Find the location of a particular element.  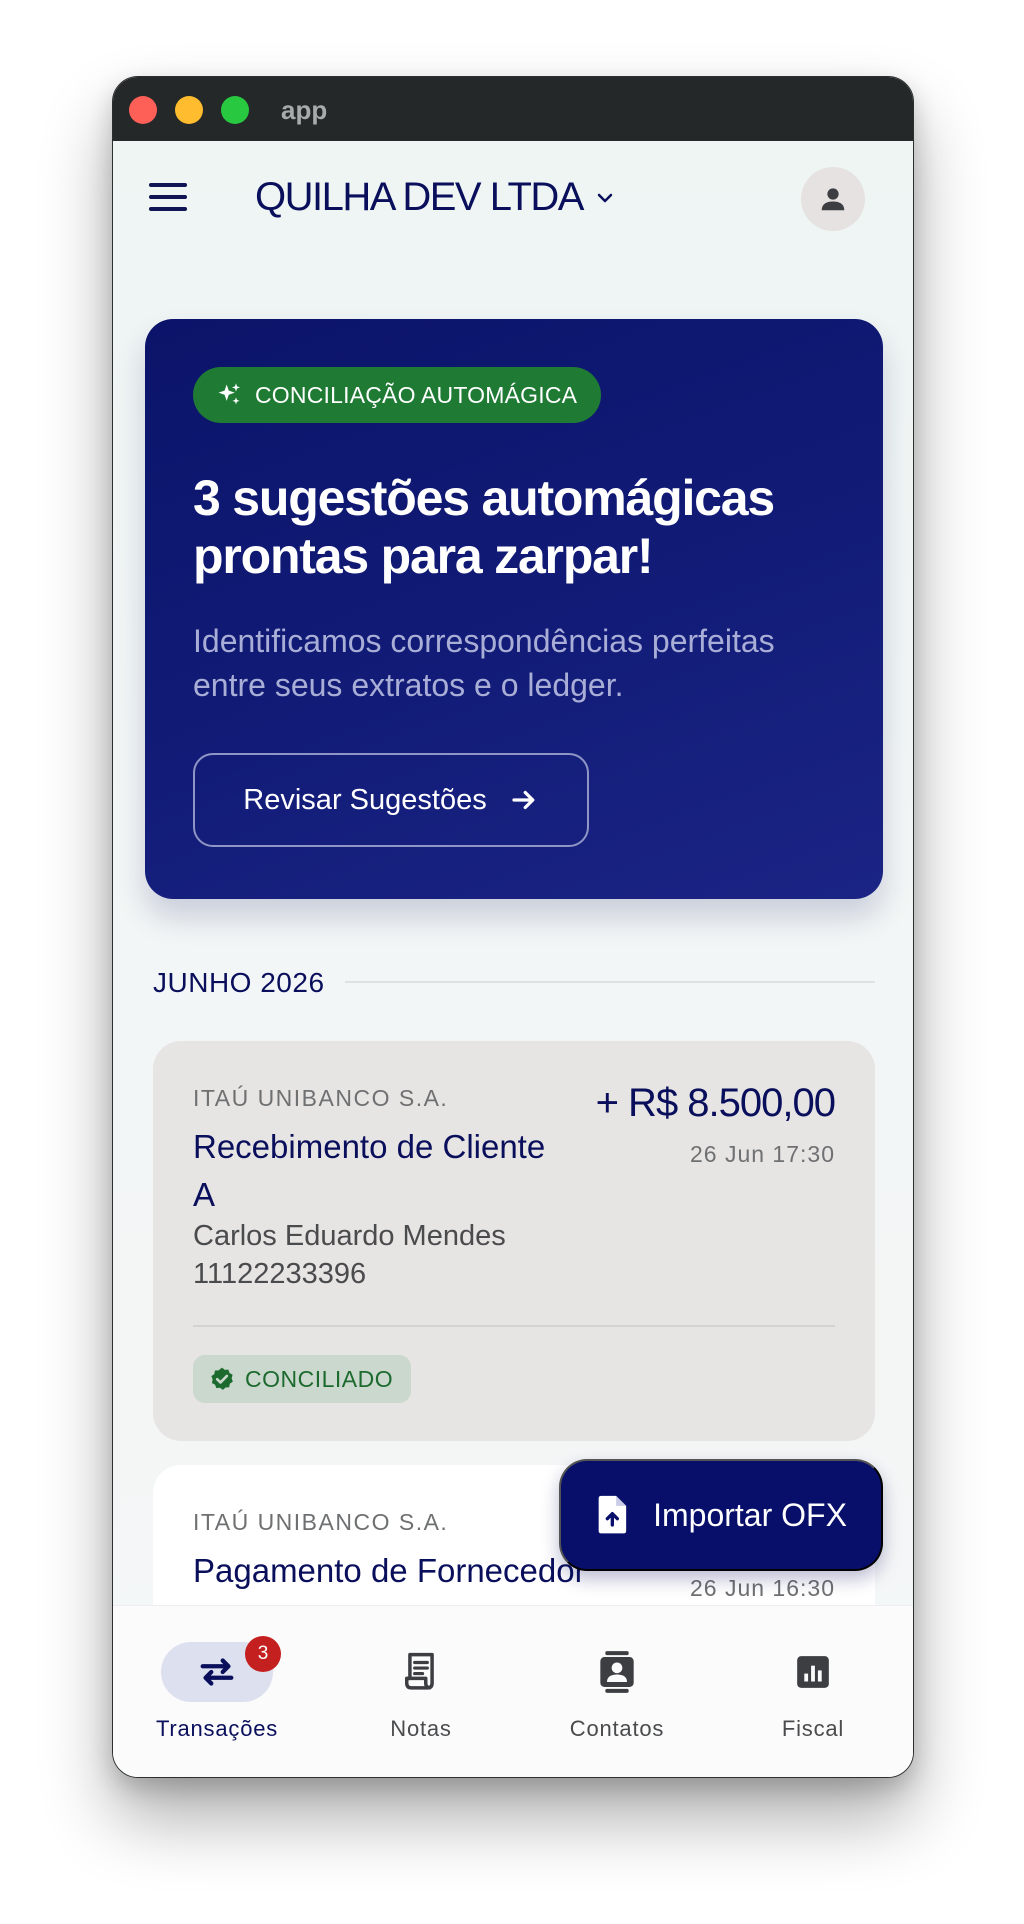

nav-indicator: 3 is located at coordinates (221, 1669).